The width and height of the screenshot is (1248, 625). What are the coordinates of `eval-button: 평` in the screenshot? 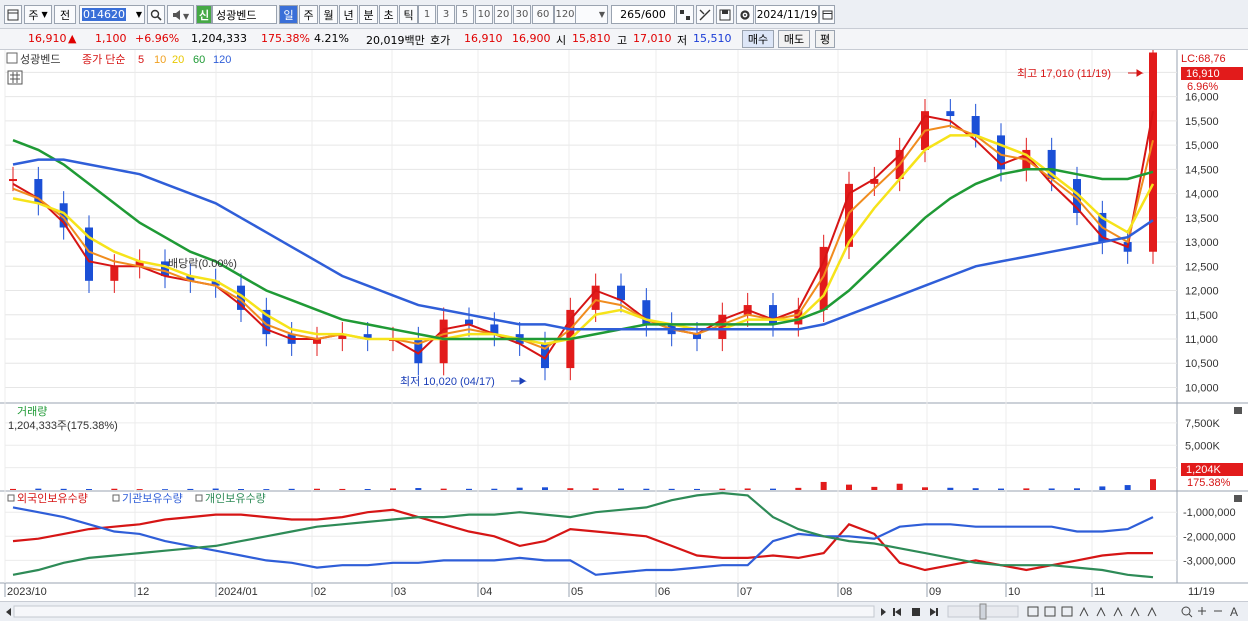 It's located at (825, 39).